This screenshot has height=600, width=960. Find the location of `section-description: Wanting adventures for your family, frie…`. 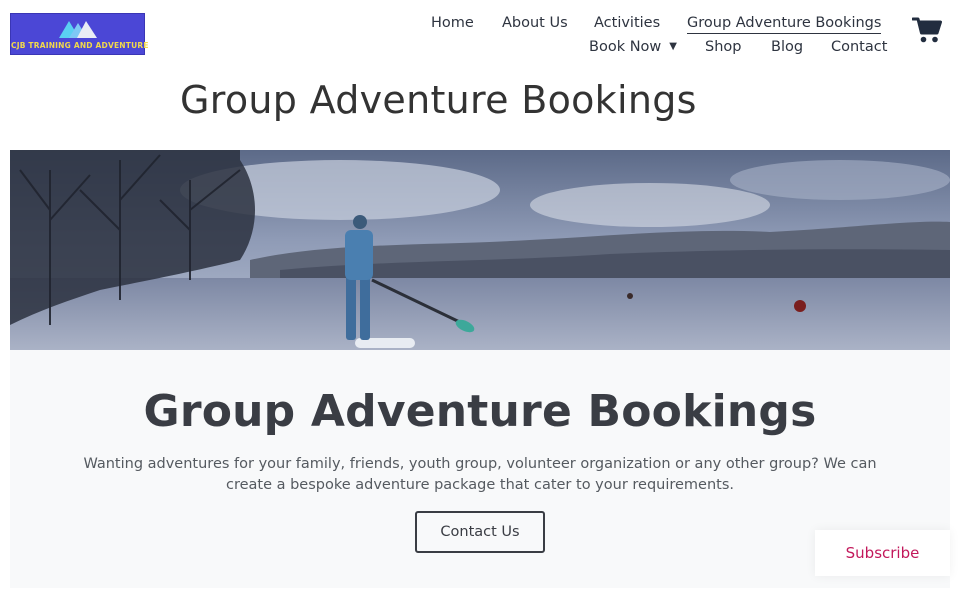

section-description: Wanting adventures for your family, frie… is located at coordinates (480, 474).